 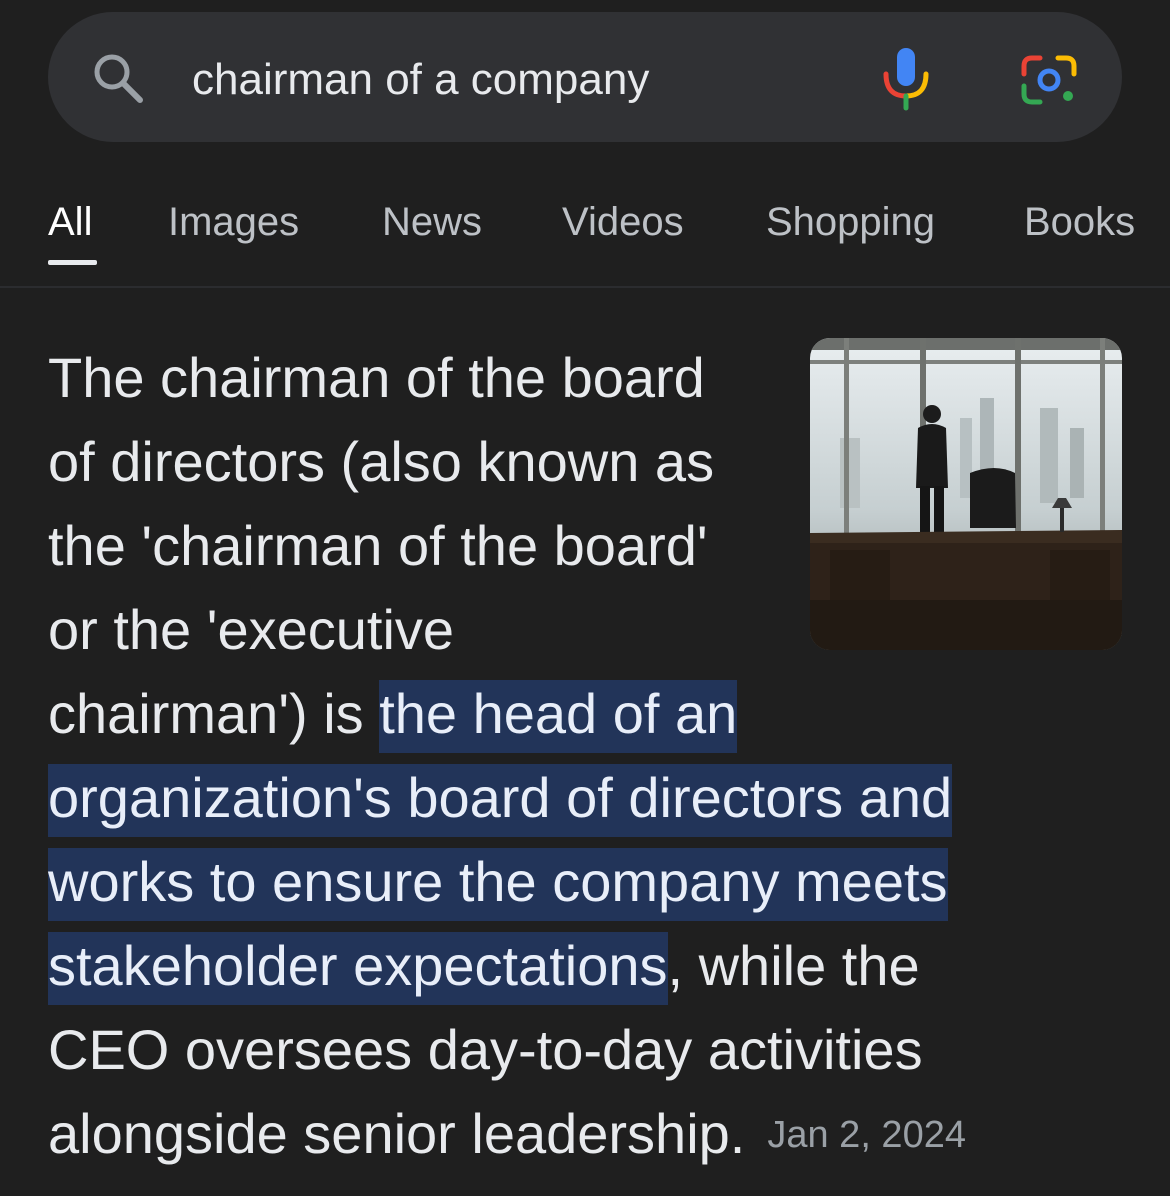 I want to click on snippet-date: Jan 2, 2024, so click(x=866, y=1135).